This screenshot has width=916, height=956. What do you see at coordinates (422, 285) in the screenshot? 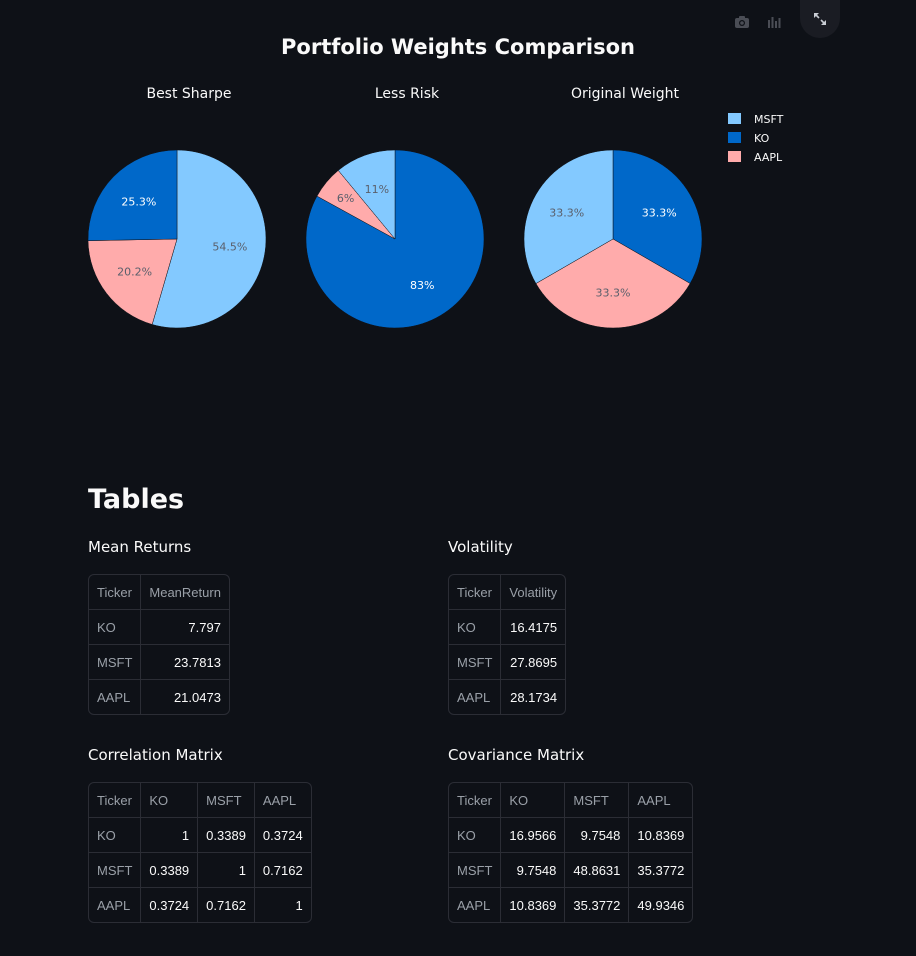
I see `pie-slice-label: 83%` at bounding box center [422, 285].